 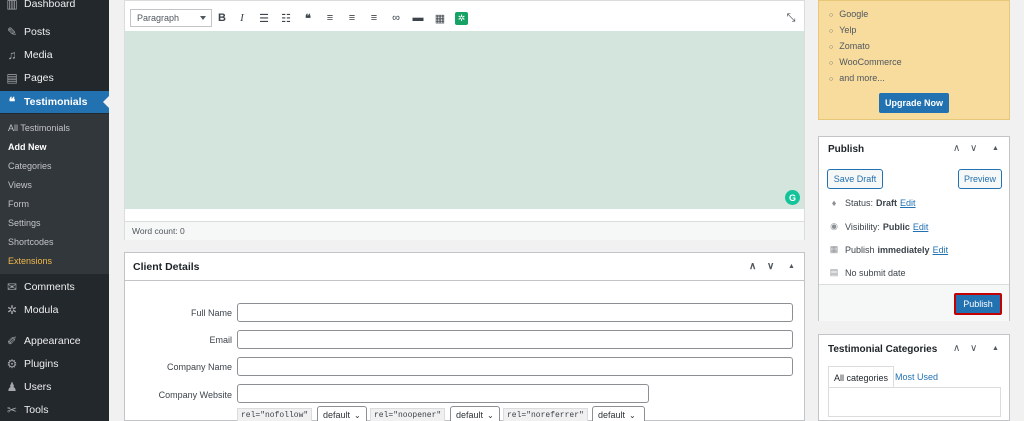 What do you see at coordinates (921, 227) in the screenshot?
I see `edit-visibility-link: Edit` at bounding box center [921, 227].